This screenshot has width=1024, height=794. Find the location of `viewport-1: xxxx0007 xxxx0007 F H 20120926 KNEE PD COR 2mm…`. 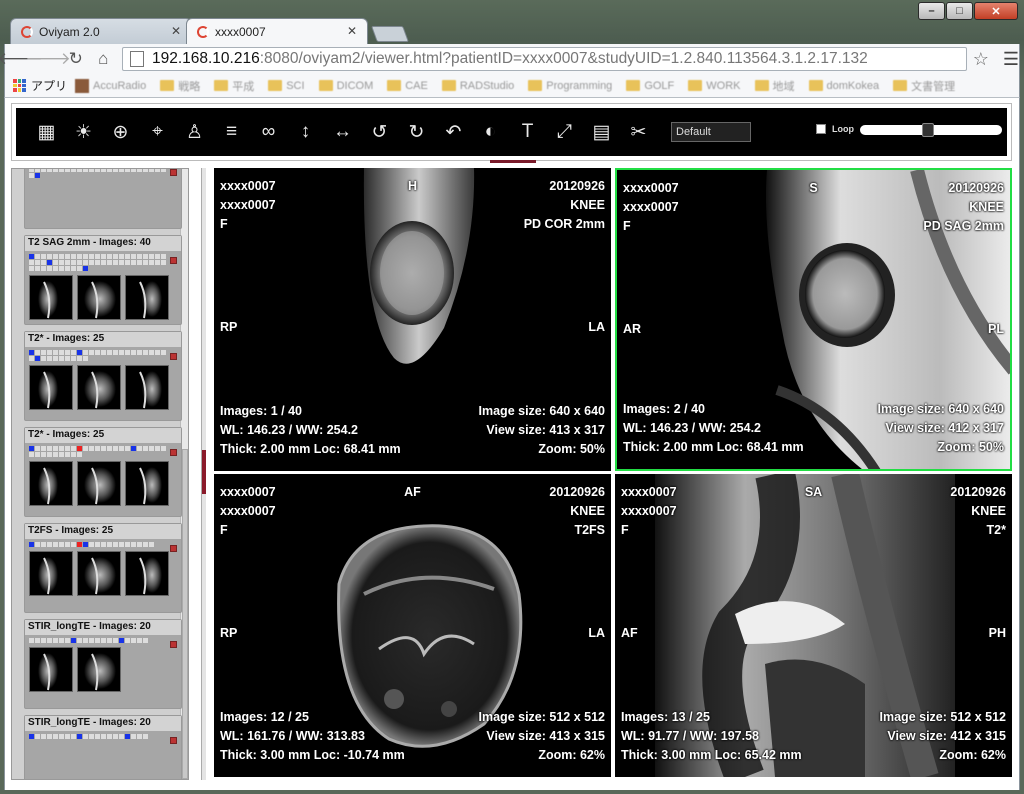

viewport-1: xxxx0007 xxxx0007 F H 20120926 KNEE PD COR 2mm… is located at coordinates (412, 319).